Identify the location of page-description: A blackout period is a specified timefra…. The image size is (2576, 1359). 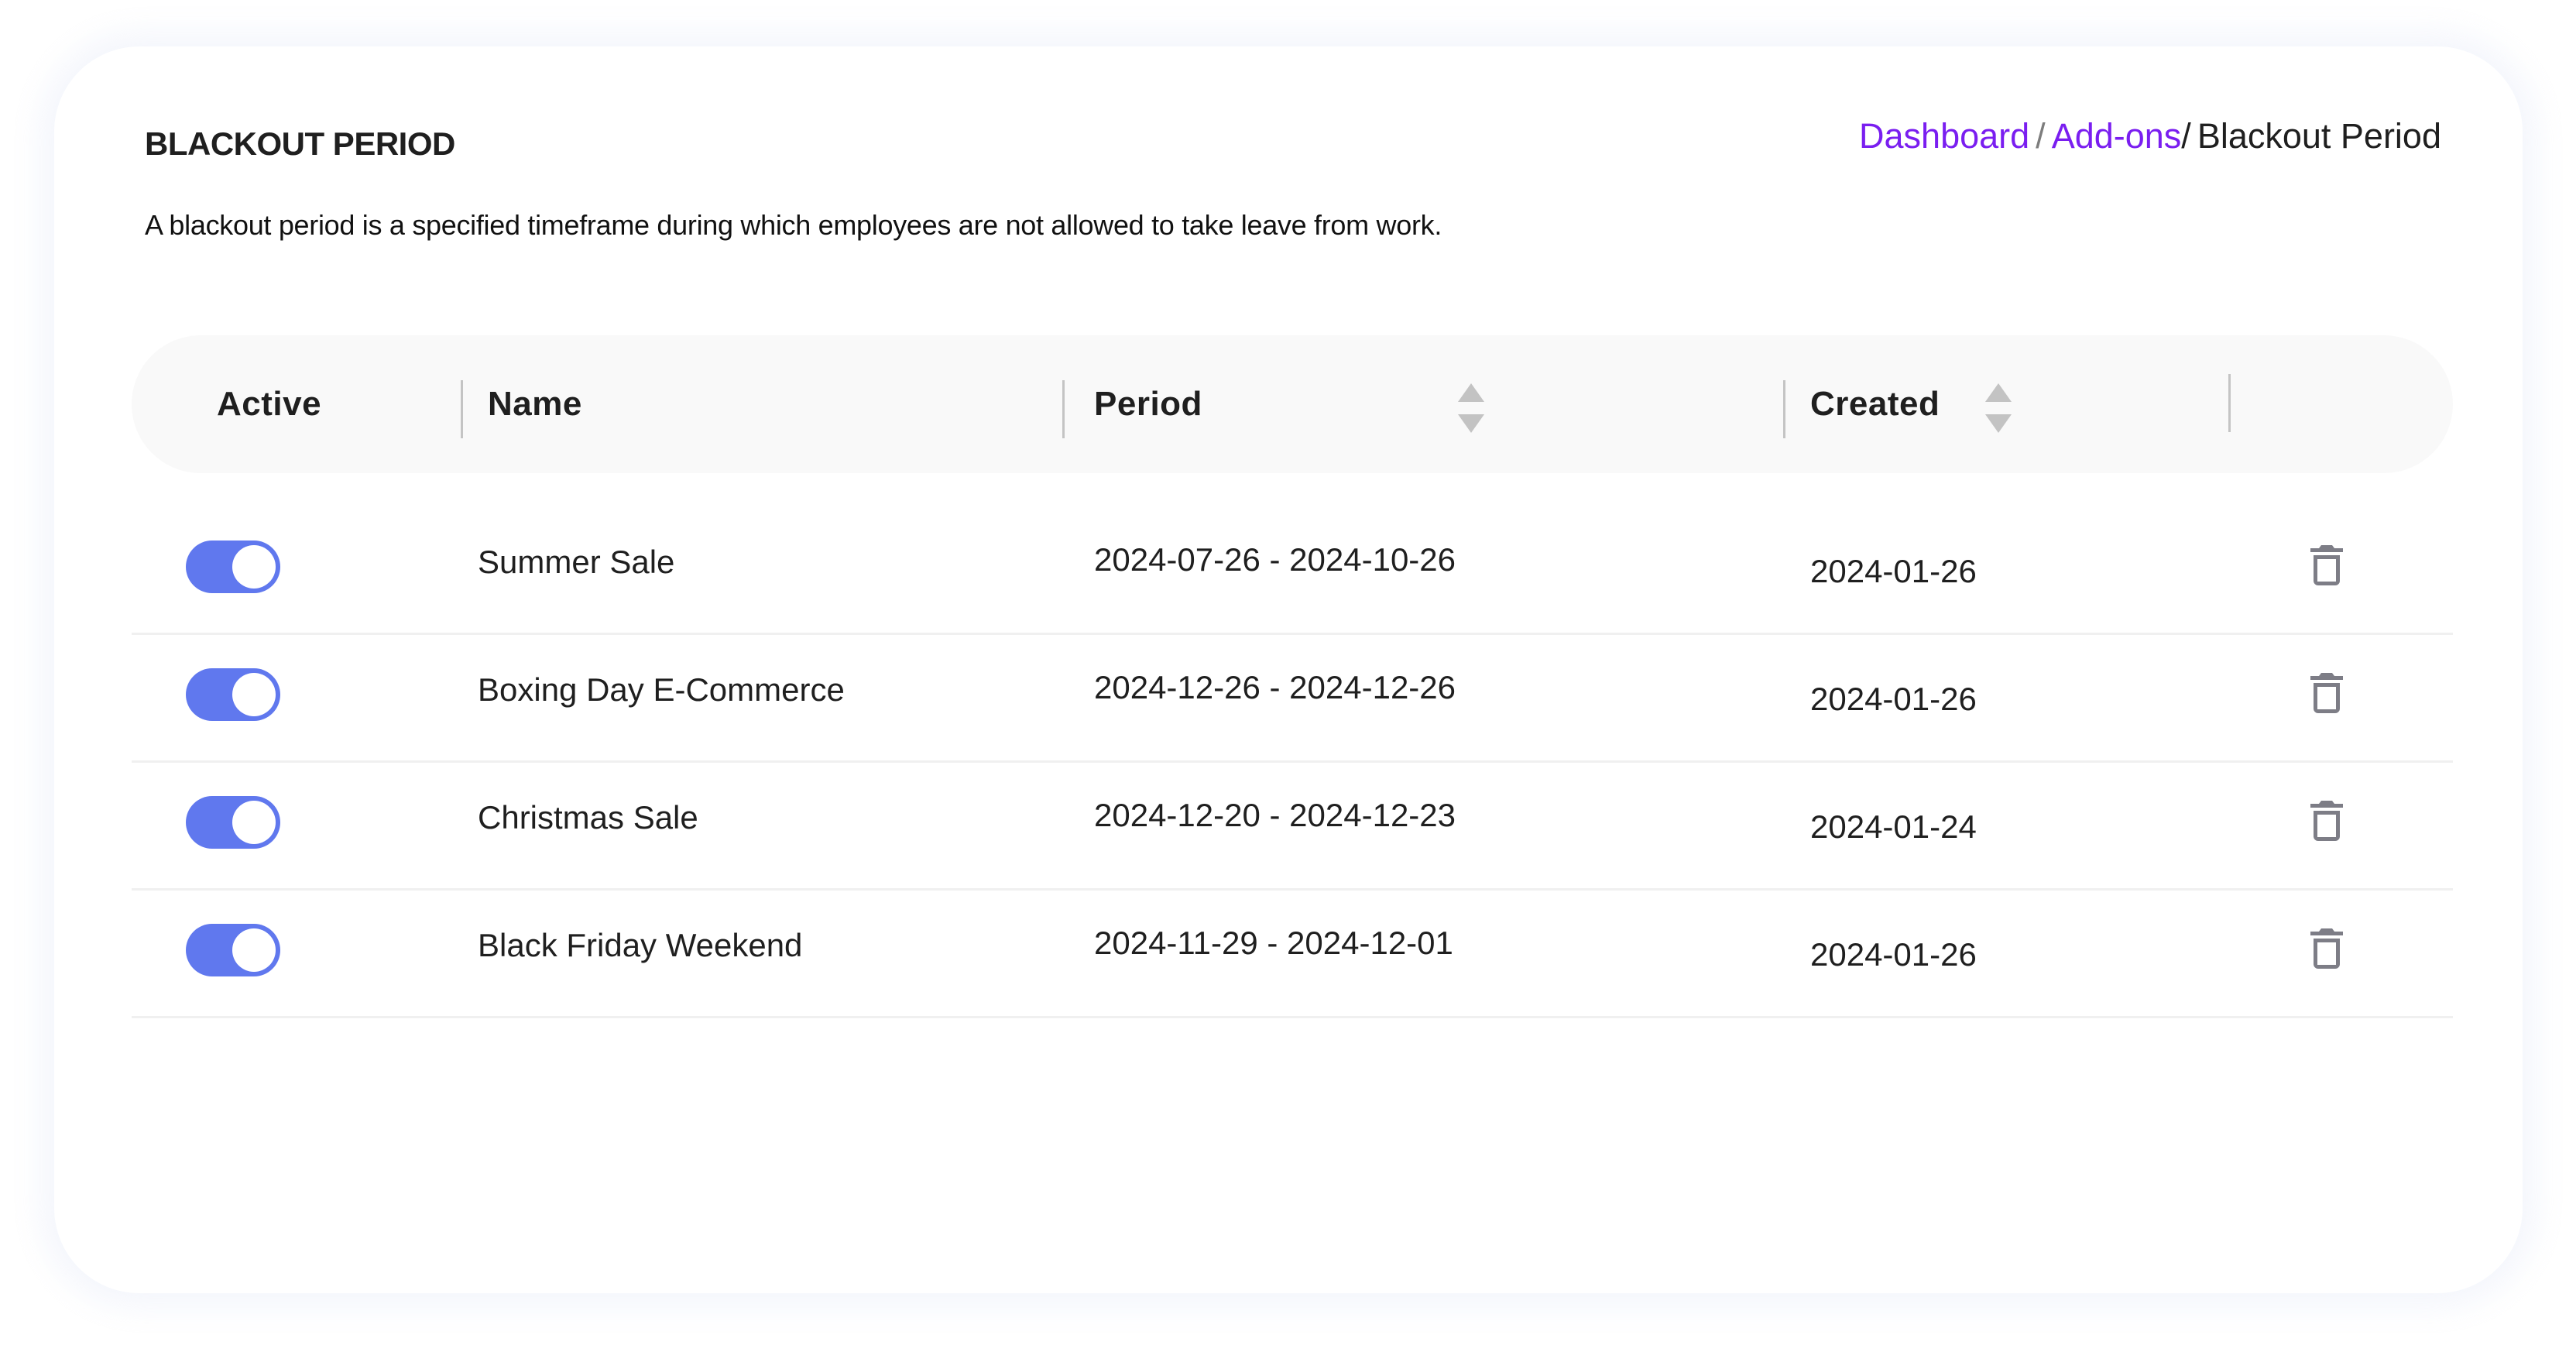
(793, 225).